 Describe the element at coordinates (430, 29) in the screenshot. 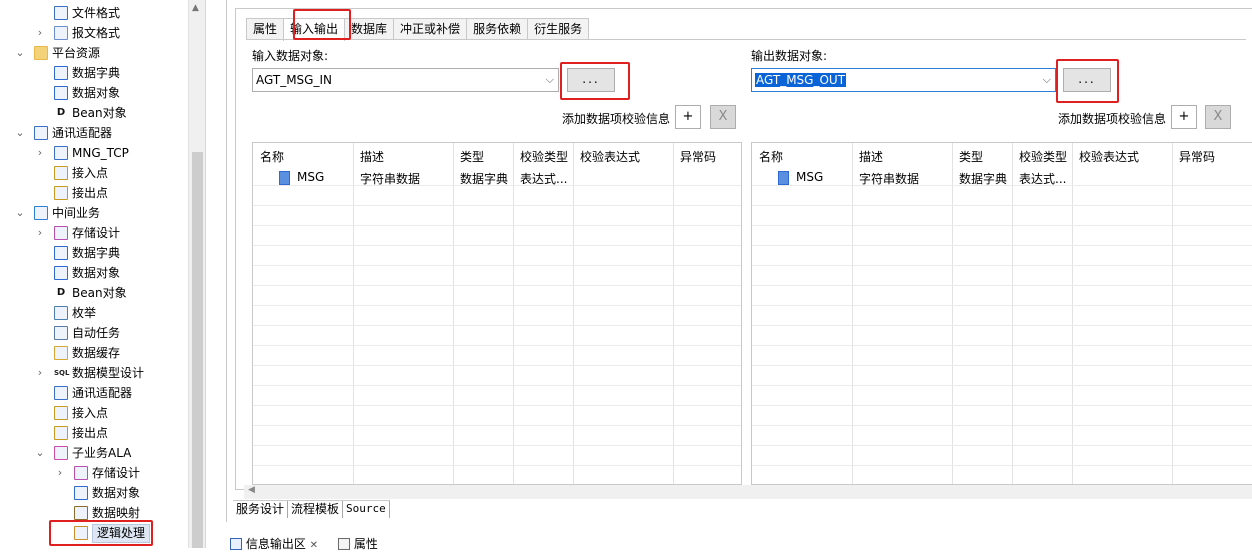

I see `tab-reversal-compensation: 冲正或补偿` at that location.